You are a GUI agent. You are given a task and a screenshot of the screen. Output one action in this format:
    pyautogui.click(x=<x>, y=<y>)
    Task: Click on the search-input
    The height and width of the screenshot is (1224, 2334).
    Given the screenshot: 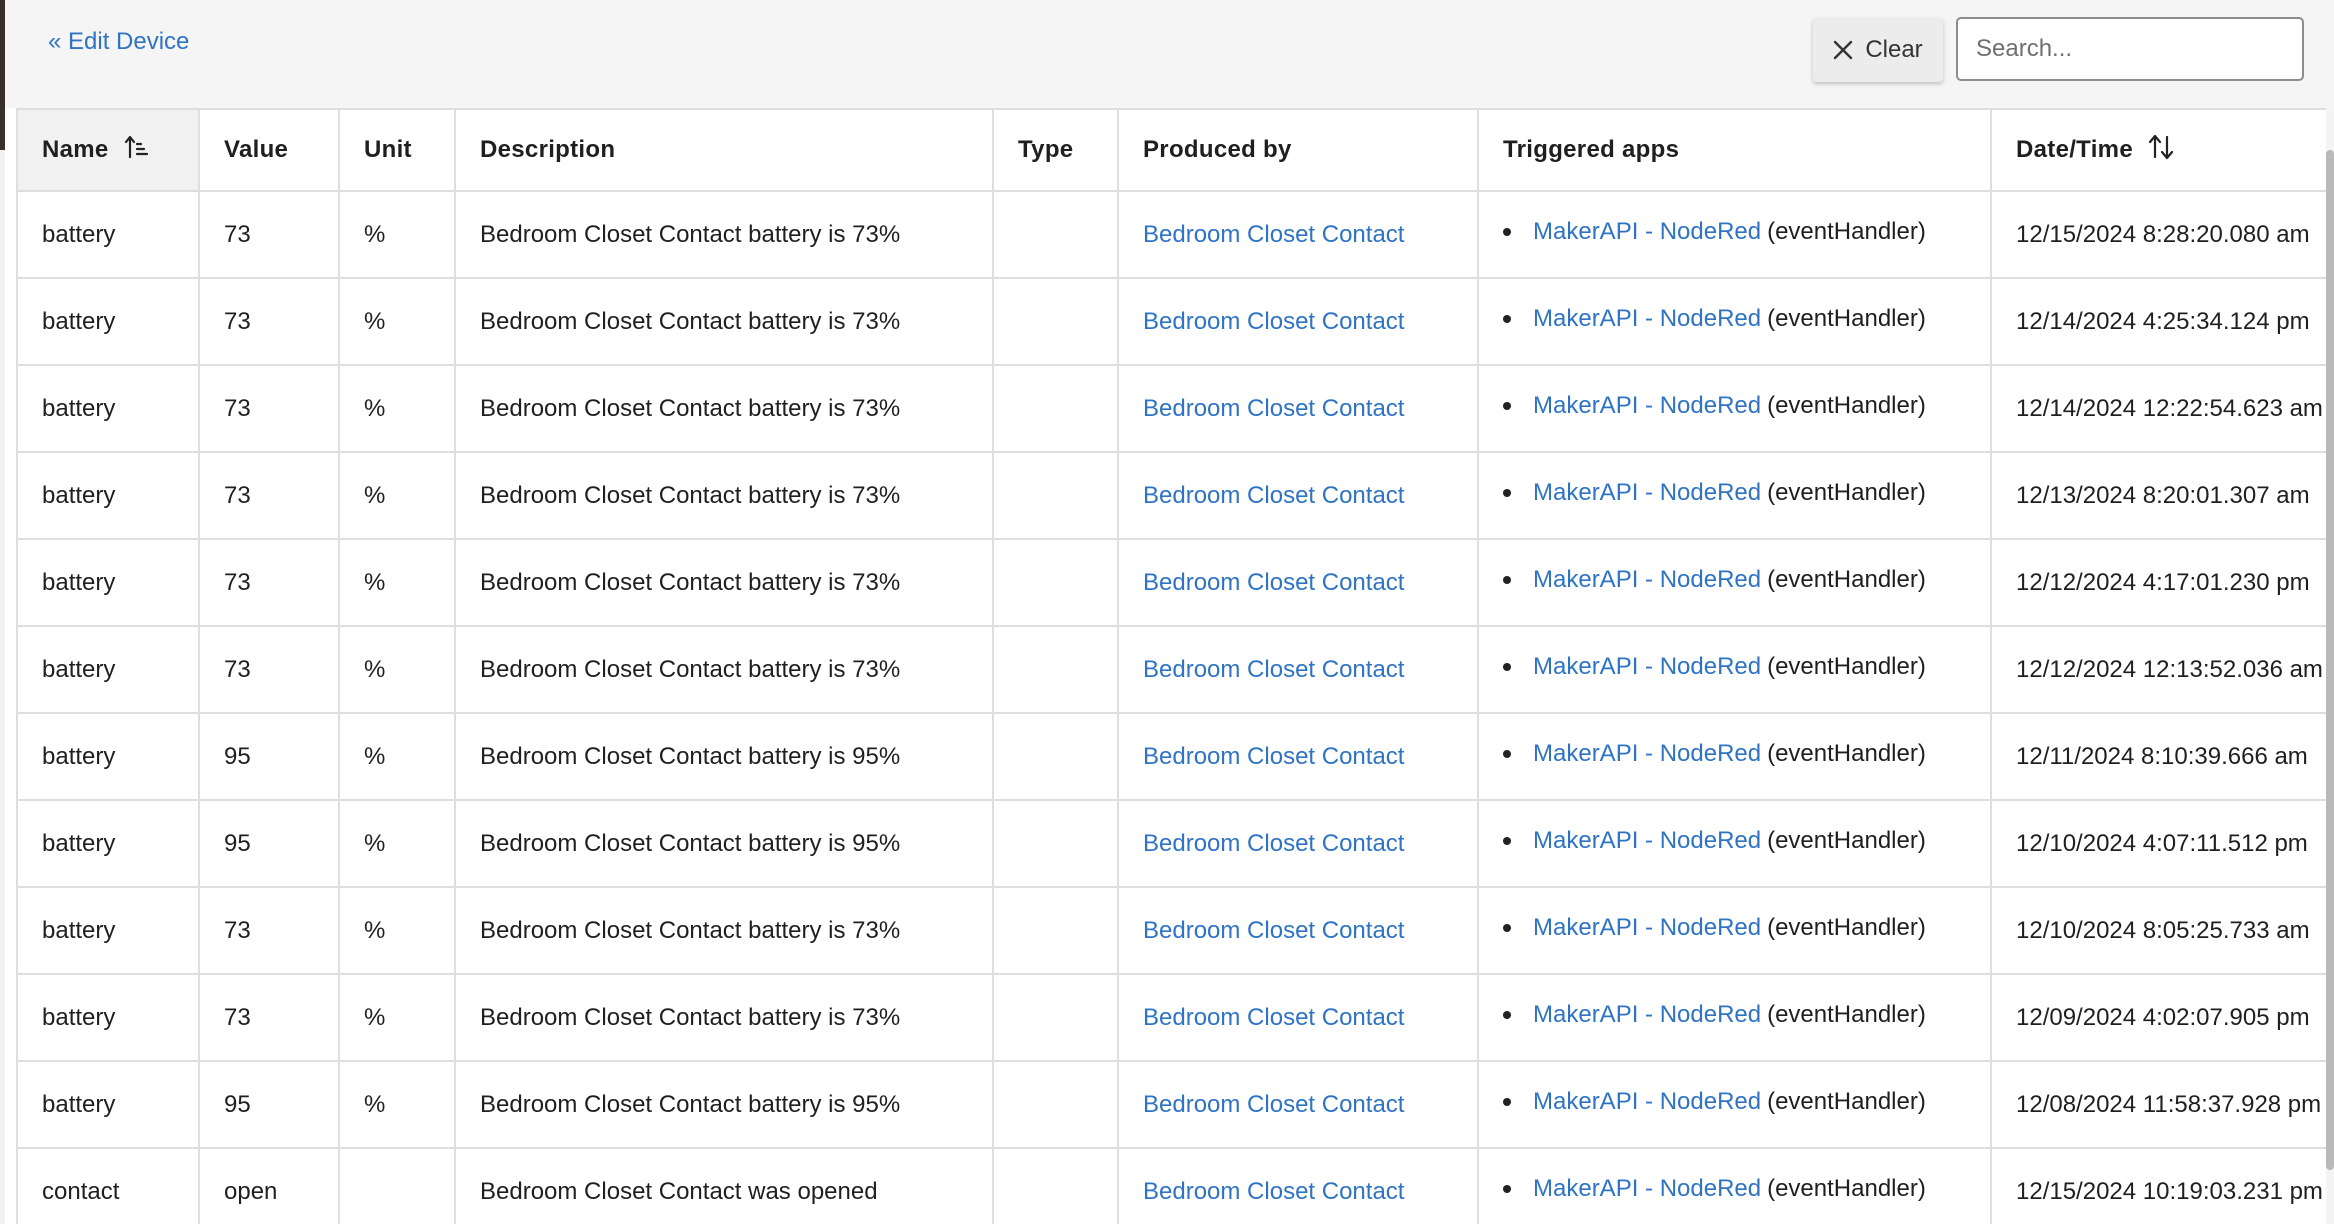 What is the action you would take?
    pyautogui.click(x=2130, y=49)
    